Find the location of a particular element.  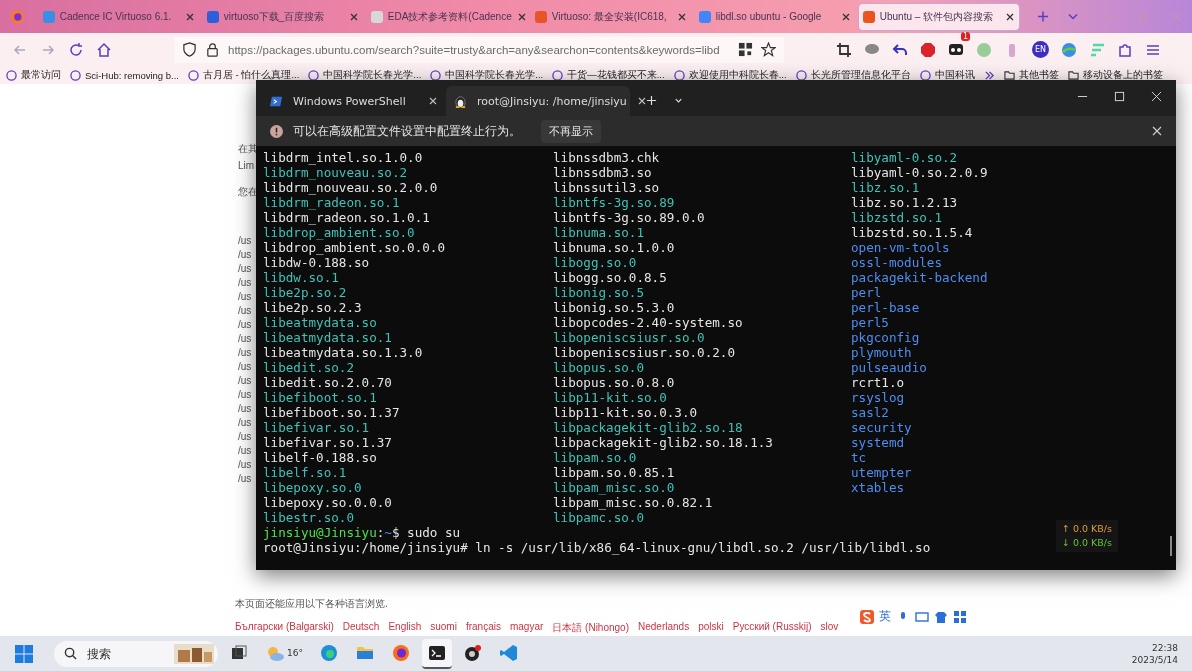

language-link: polski is located at coordinates (711, 628).